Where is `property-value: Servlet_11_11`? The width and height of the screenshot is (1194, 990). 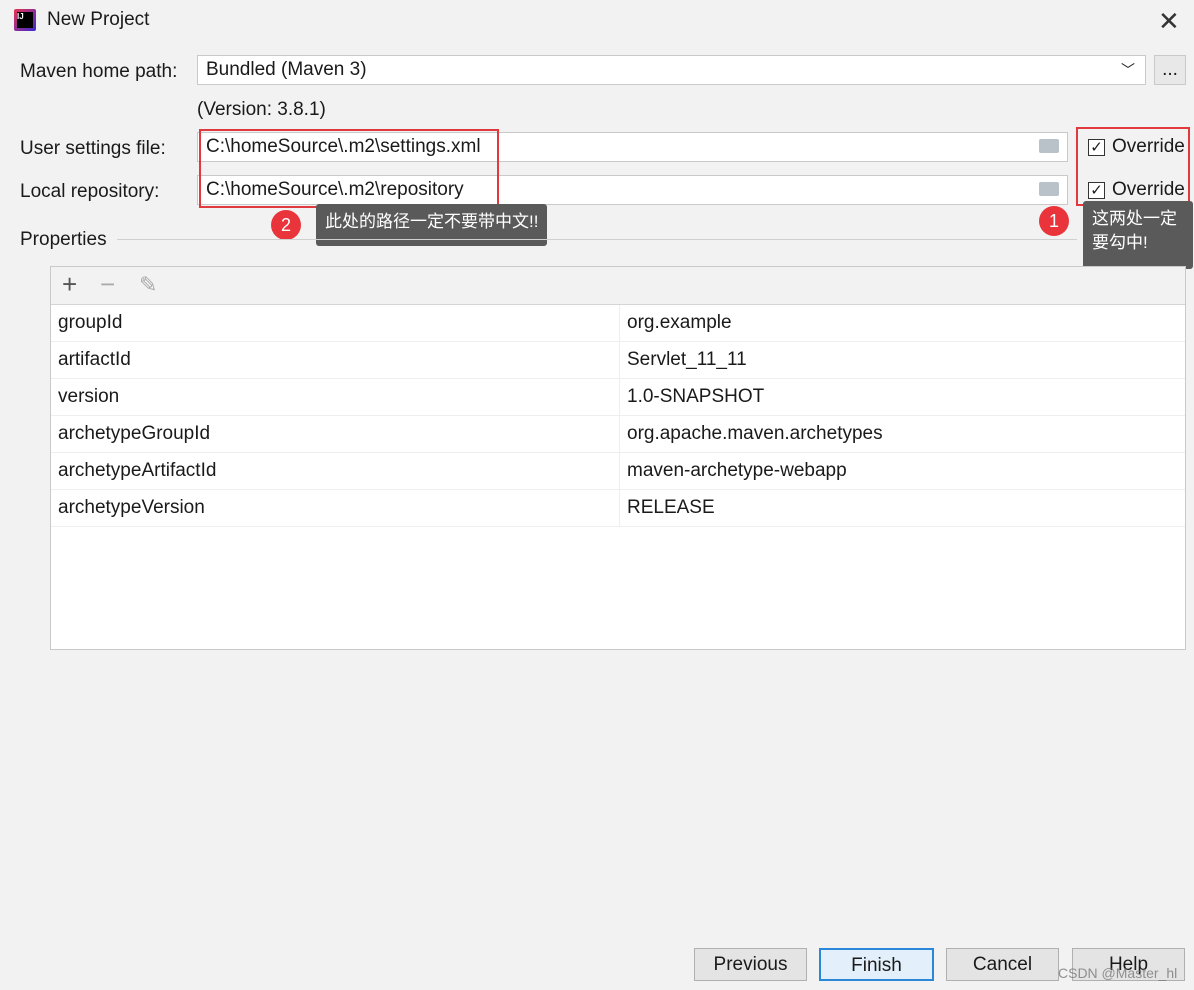 property-value: Servlet_11_11 is located at coordinates (902, 360).